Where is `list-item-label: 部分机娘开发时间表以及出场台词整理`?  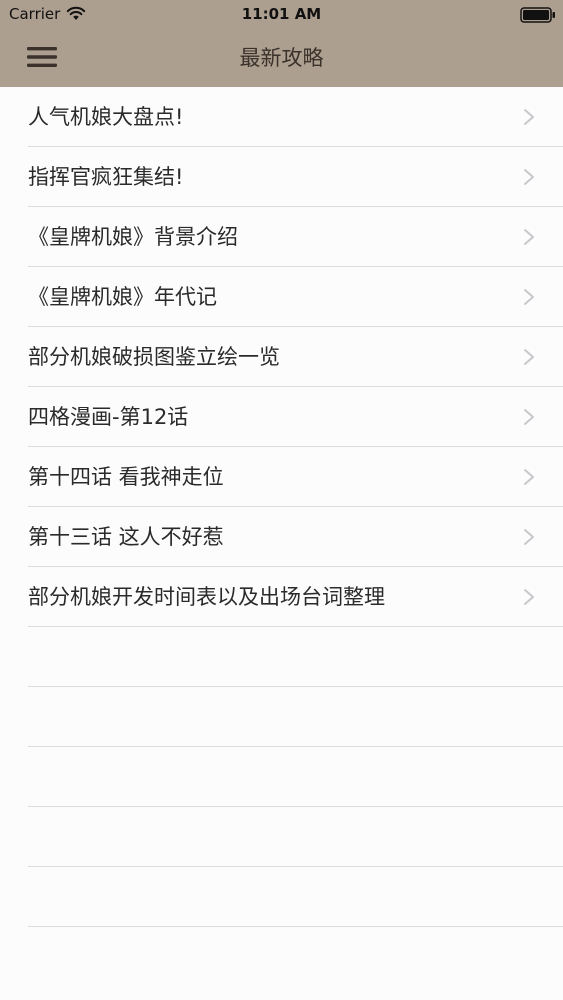
list-item-label: 部分机娘开发时间表以及出场台词整理 is located at coordinates (206, 597).